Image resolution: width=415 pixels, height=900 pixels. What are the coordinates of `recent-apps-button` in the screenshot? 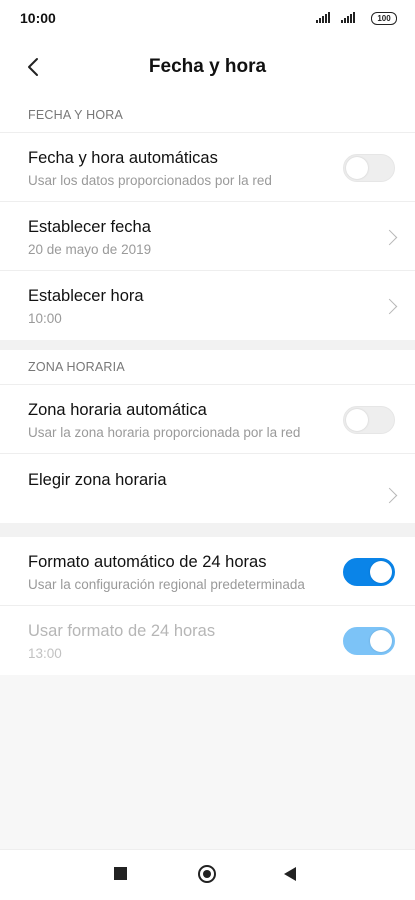 It's located at (120, 873).